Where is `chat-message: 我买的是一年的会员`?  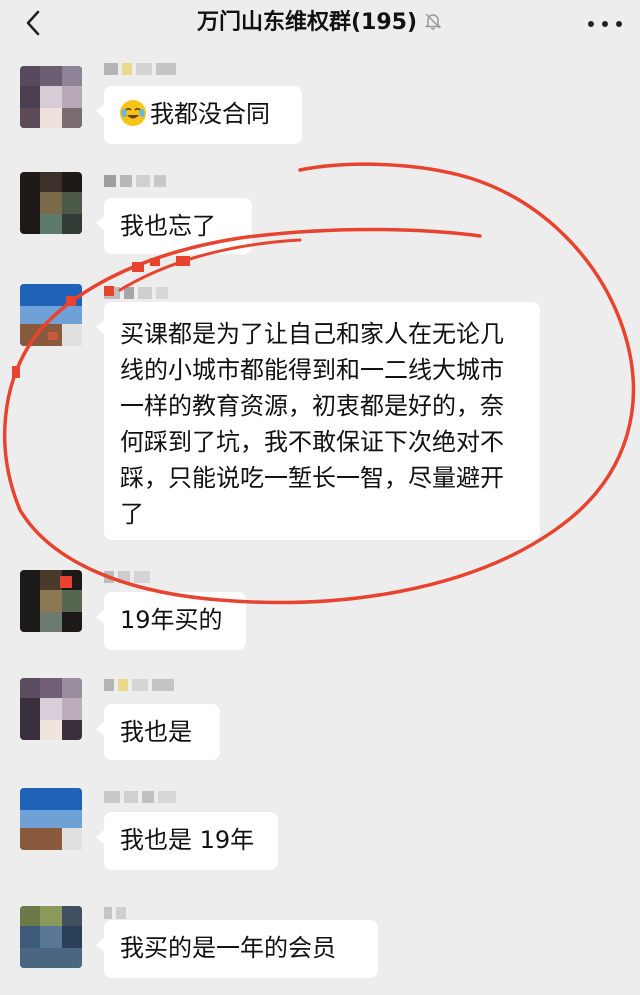 chat-message: 我买的是一年的会员 is located at coordinates (320, 945).